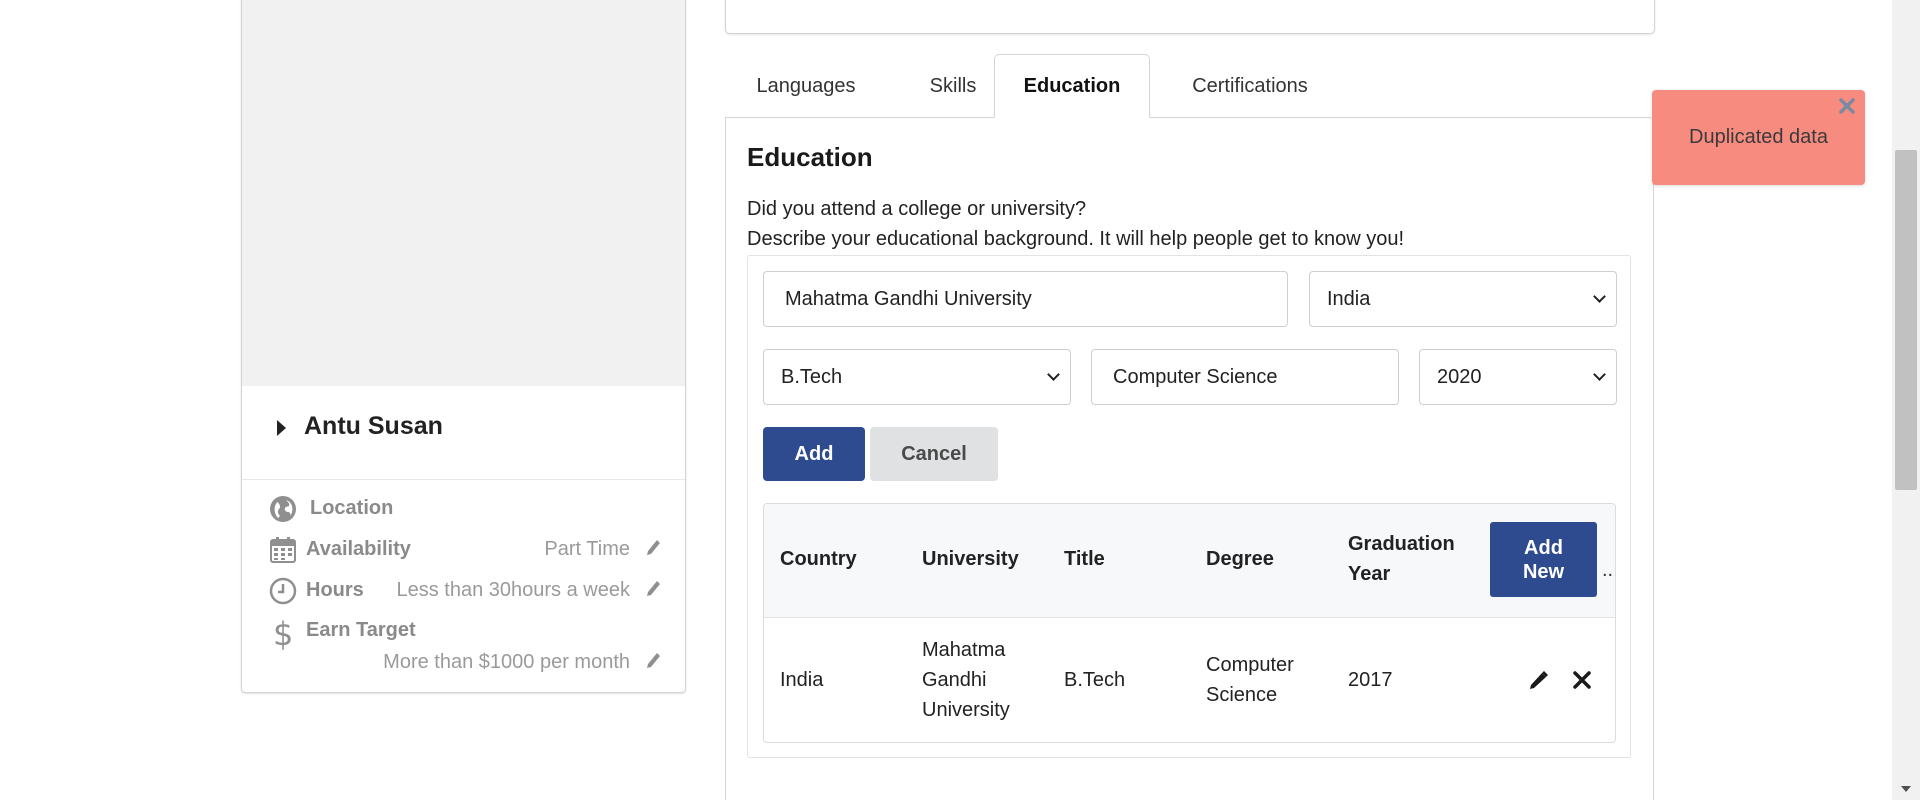 This screenshot has width=1920, height=800. What do you see at coordinates (361, 630) in the screenshot?
I see `earn-target-label: Earn Target` at bounding box center [361, 630].